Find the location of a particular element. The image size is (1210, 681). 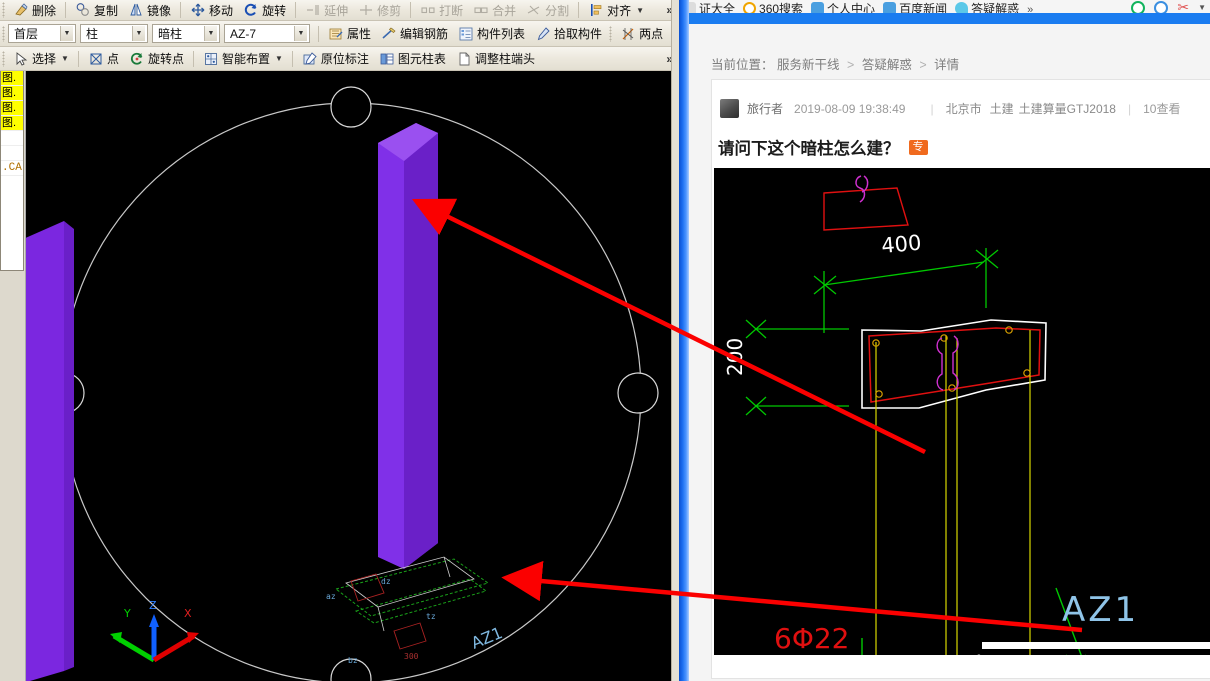

split-button: 分割 is located at coordinates (547, 10).